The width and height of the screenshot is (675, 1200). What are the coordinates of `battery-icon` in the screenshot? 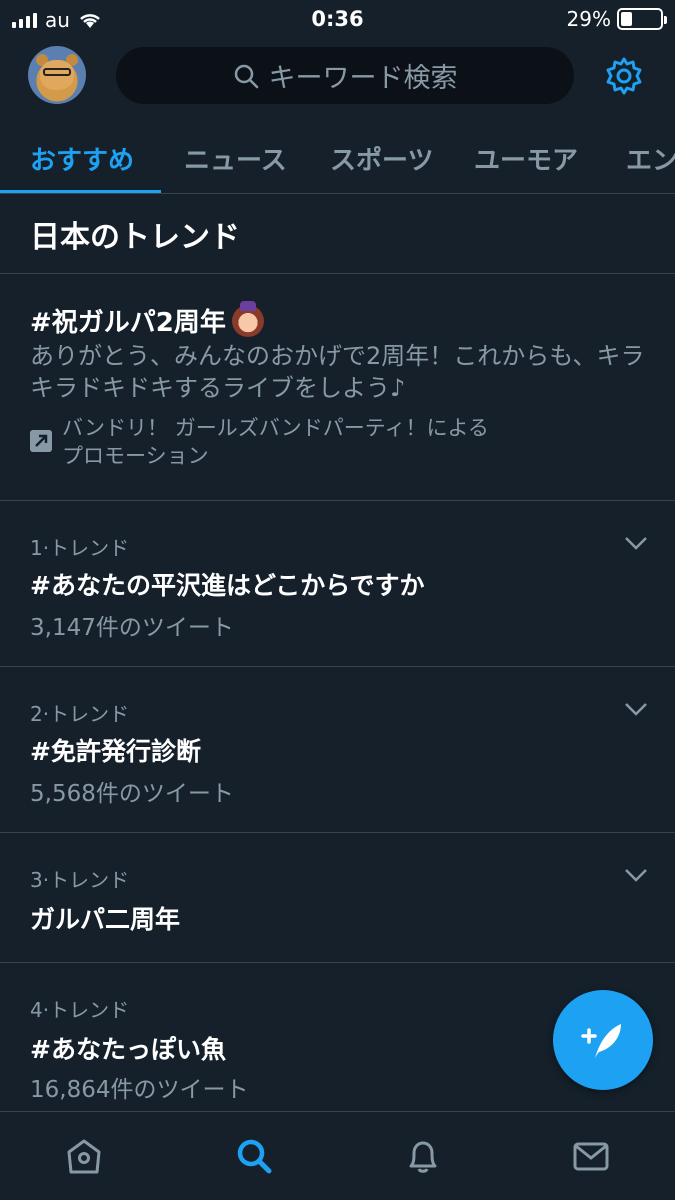 It's located at (642, 19).